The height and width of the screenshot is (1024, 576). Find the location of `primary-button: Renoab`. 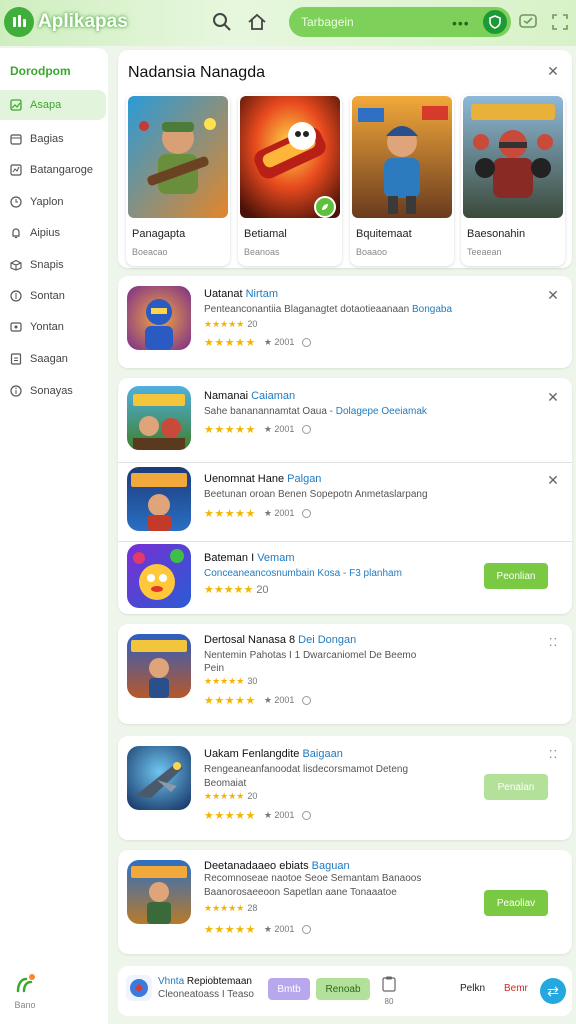

primary-button: Renoab is located at coordinates (343, 989).